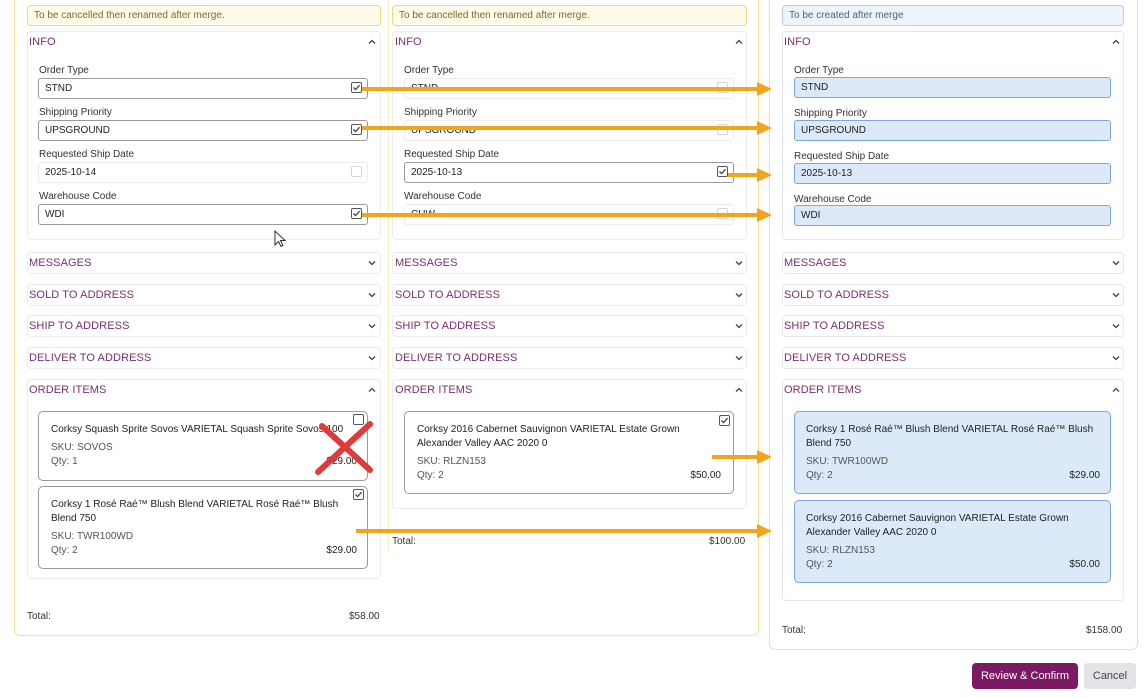 The width and height of the screenshot is (1147, 698). Describe the element at coordinates (203, 172) in the screenshot. I see `order-a-requested-ship-date-field: 2025-10-14` at that location.